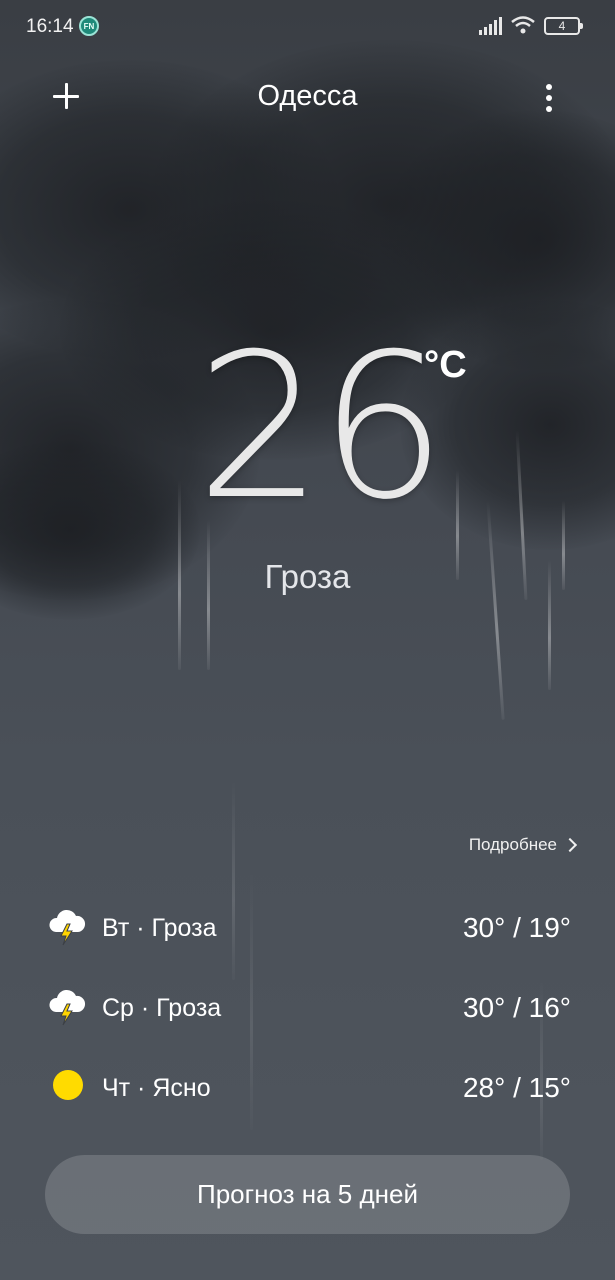 This screenshot has width=615, height=1280. Describe the element at coordinates (162, 1008) in the screenshot. I see `forecast-day-label: Ср · Гроза` at that location.